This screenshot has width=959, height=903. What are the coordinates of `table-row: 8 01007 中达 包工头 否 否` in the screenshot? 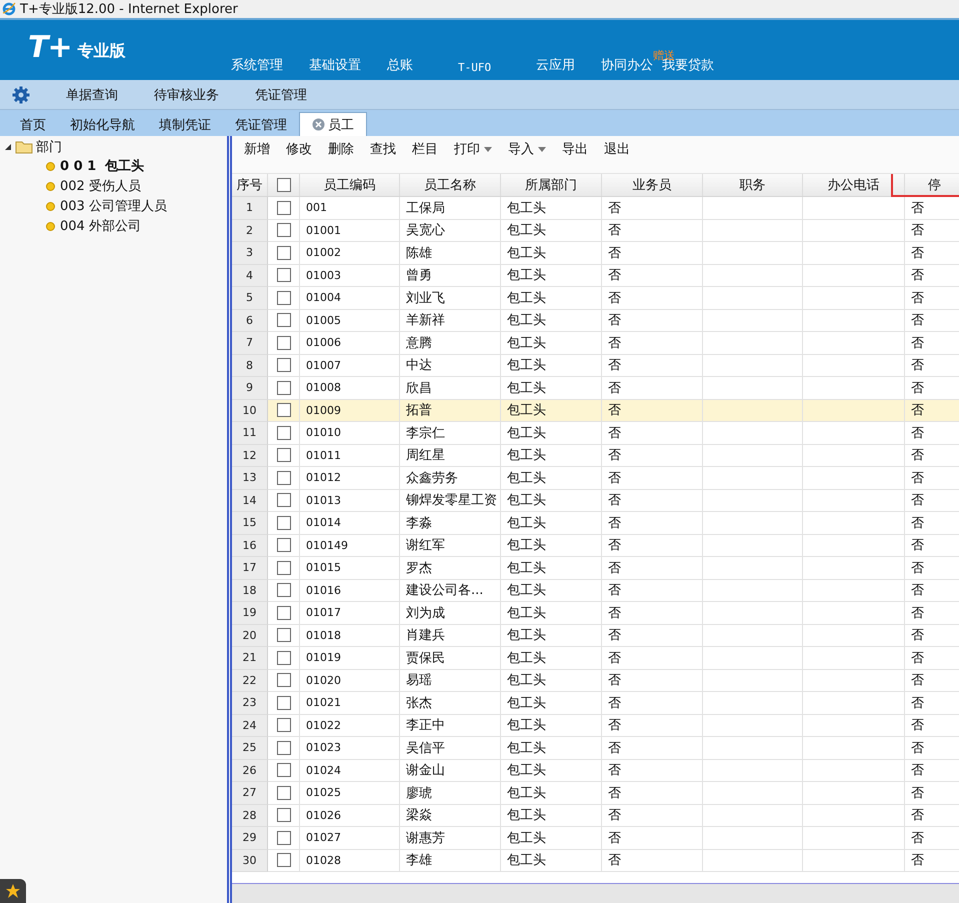 It's located at (595, 365).